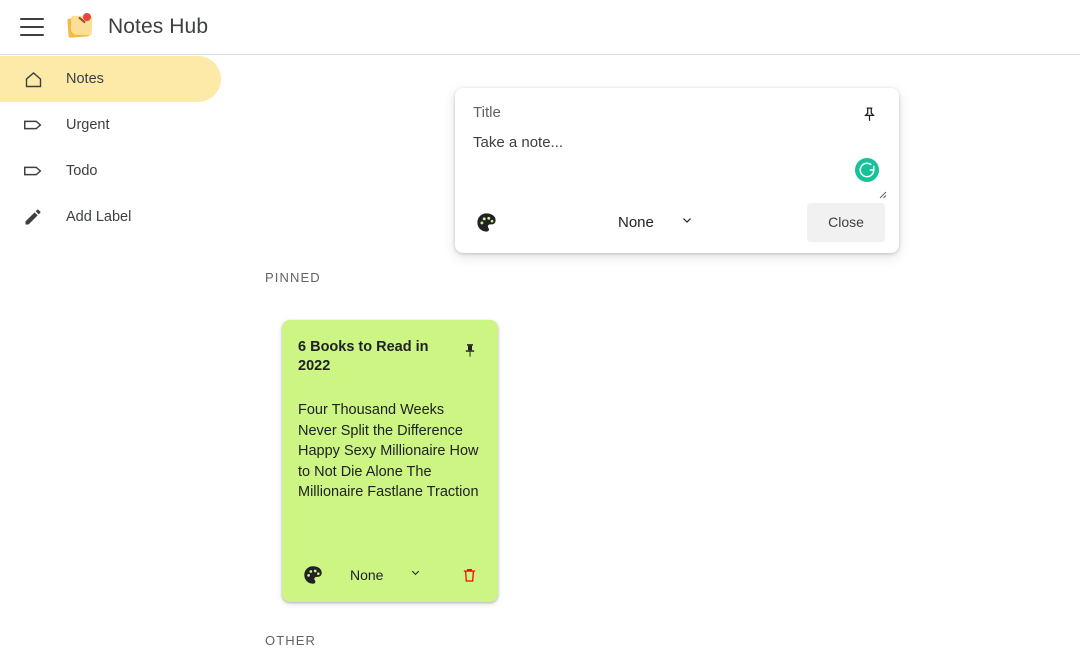 The image size is (1080, 665). Describe the element at coordinates (636, 222) in the screenshot. I see `label-select-value: None` at that location.